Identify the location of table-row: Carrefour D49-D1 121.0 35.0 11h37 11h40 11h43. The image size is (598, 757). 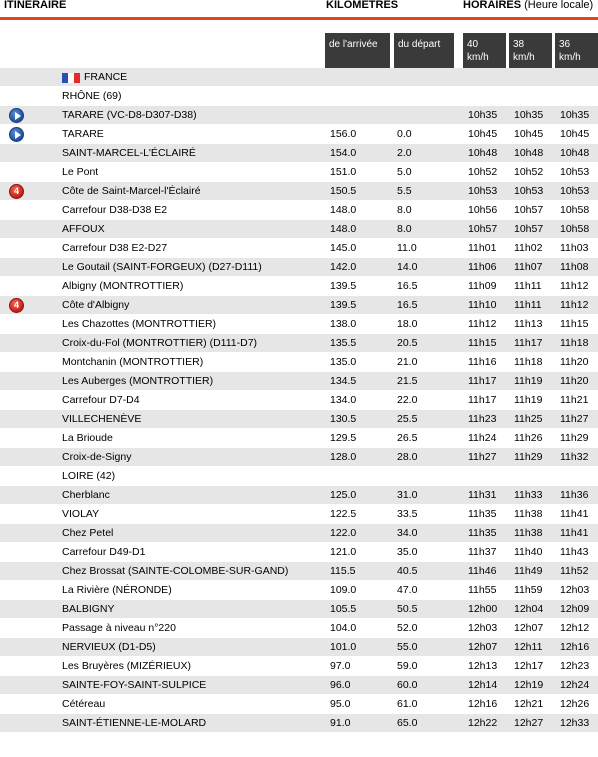
(299, 552).